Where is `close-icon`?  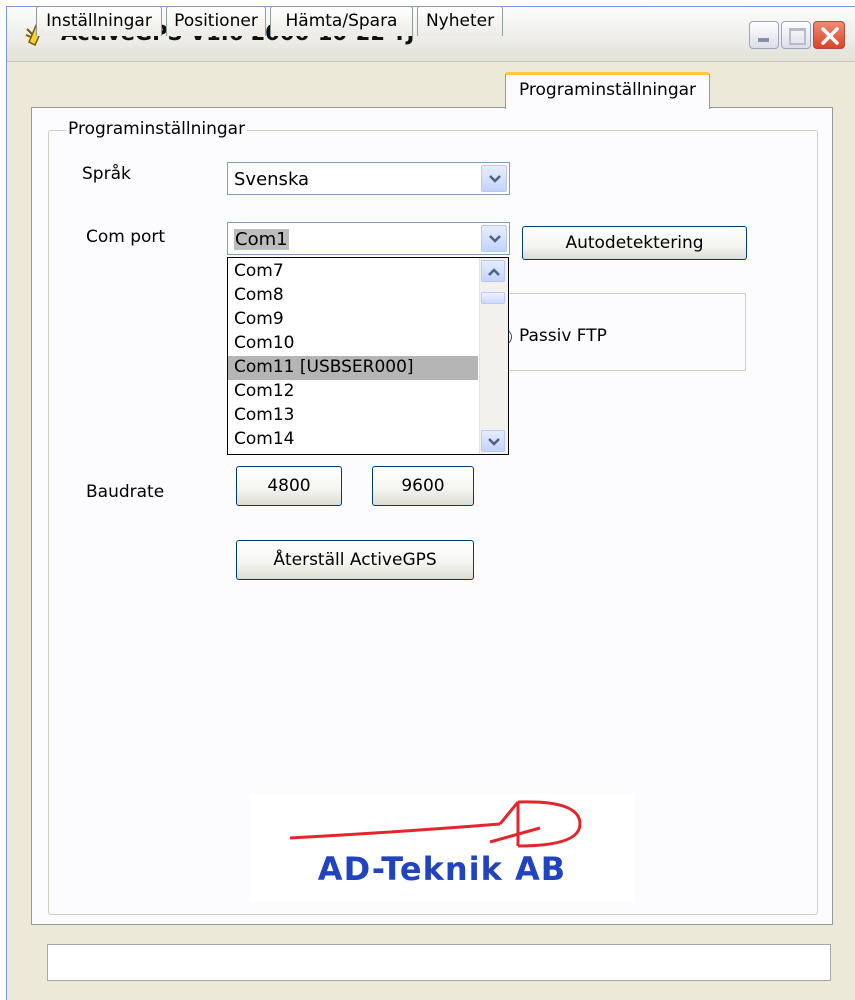 close-icon is located at coordinates (830, 36).